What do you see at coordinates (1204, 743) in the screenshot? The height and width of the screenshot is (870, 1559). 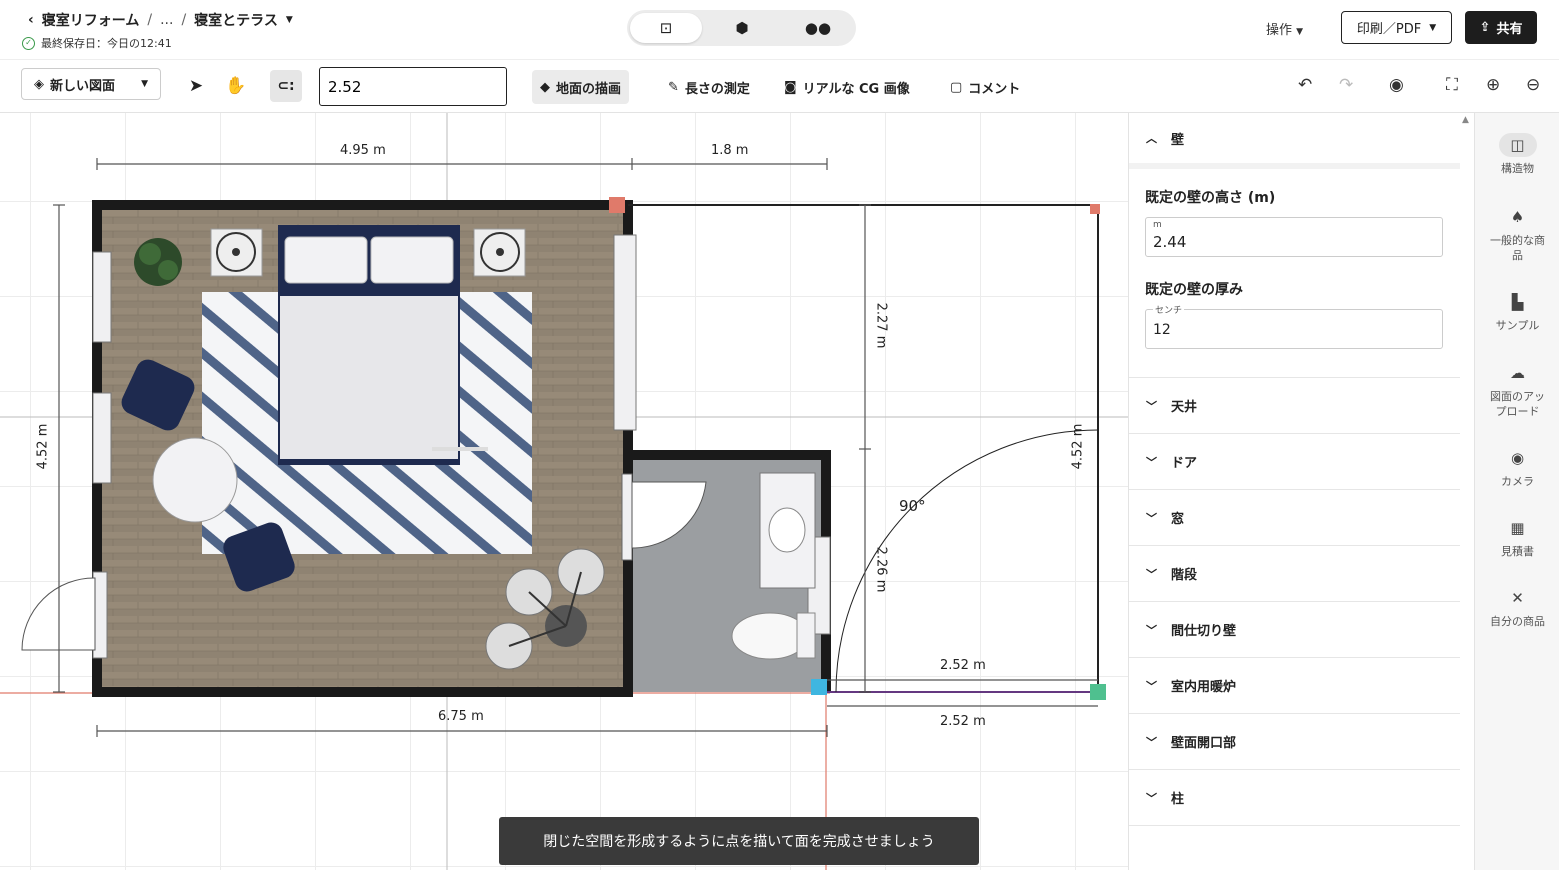 I see `section-label: 壁面開口部` at bounding box center [1204, 743].